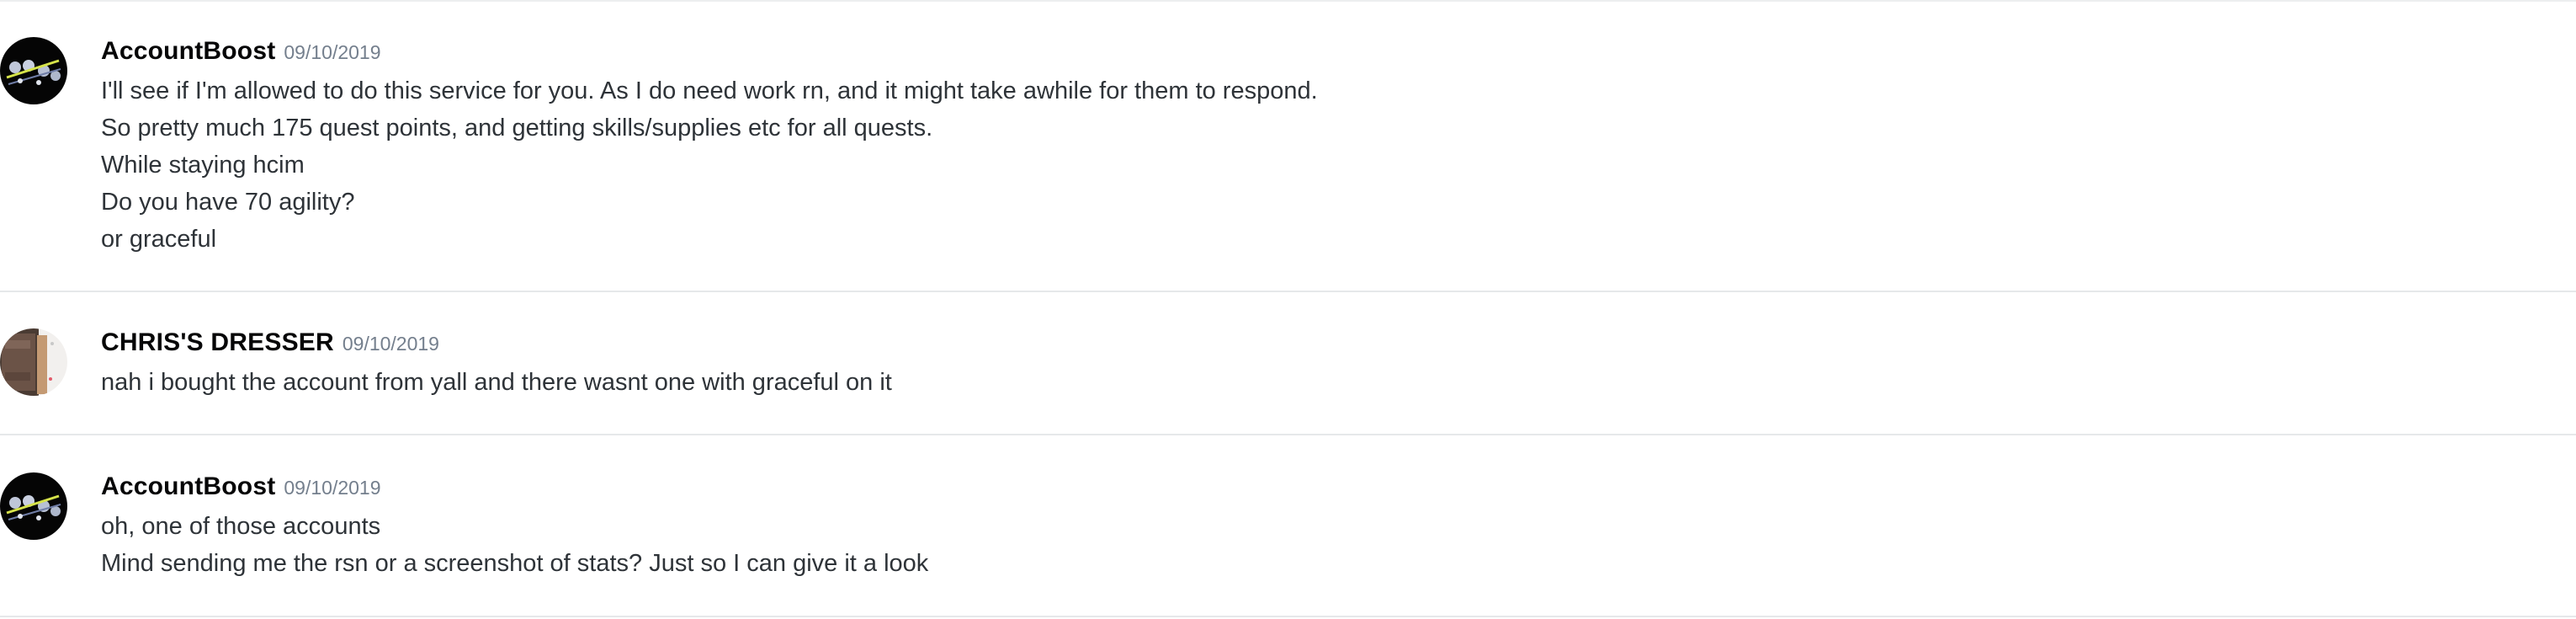  What do you see at coordinates (1288, 616) in the screenshot?
I see `message-divider` at bounding box center [1288, 616].